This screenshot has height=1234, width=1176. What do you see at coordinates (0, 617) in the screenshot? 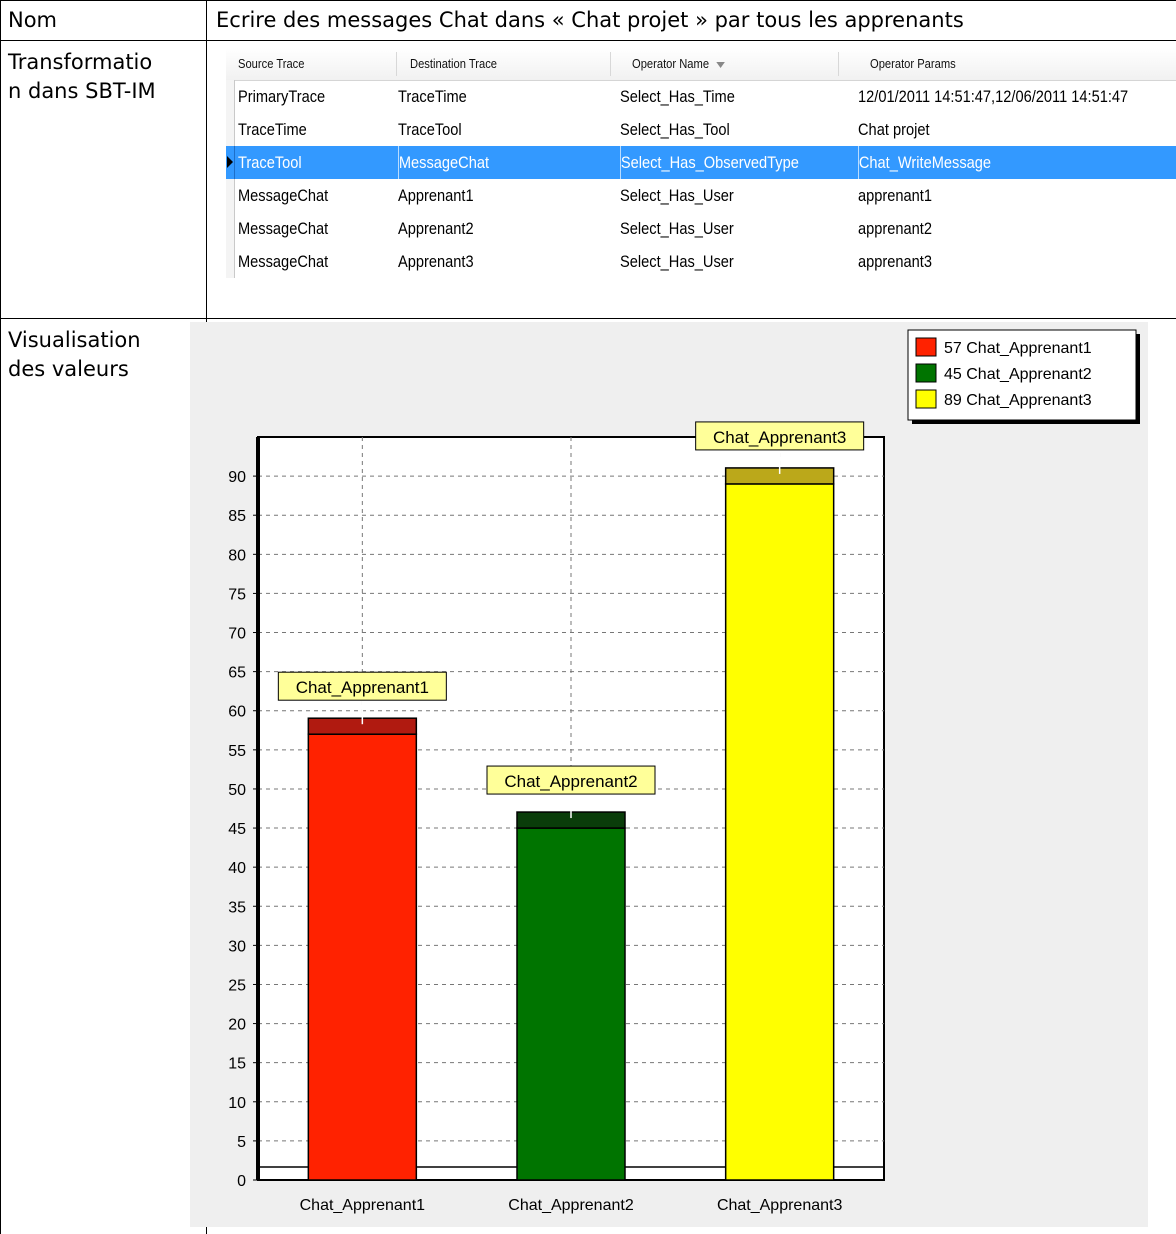
I see `table-border-left` at bounding box center [0, 617].